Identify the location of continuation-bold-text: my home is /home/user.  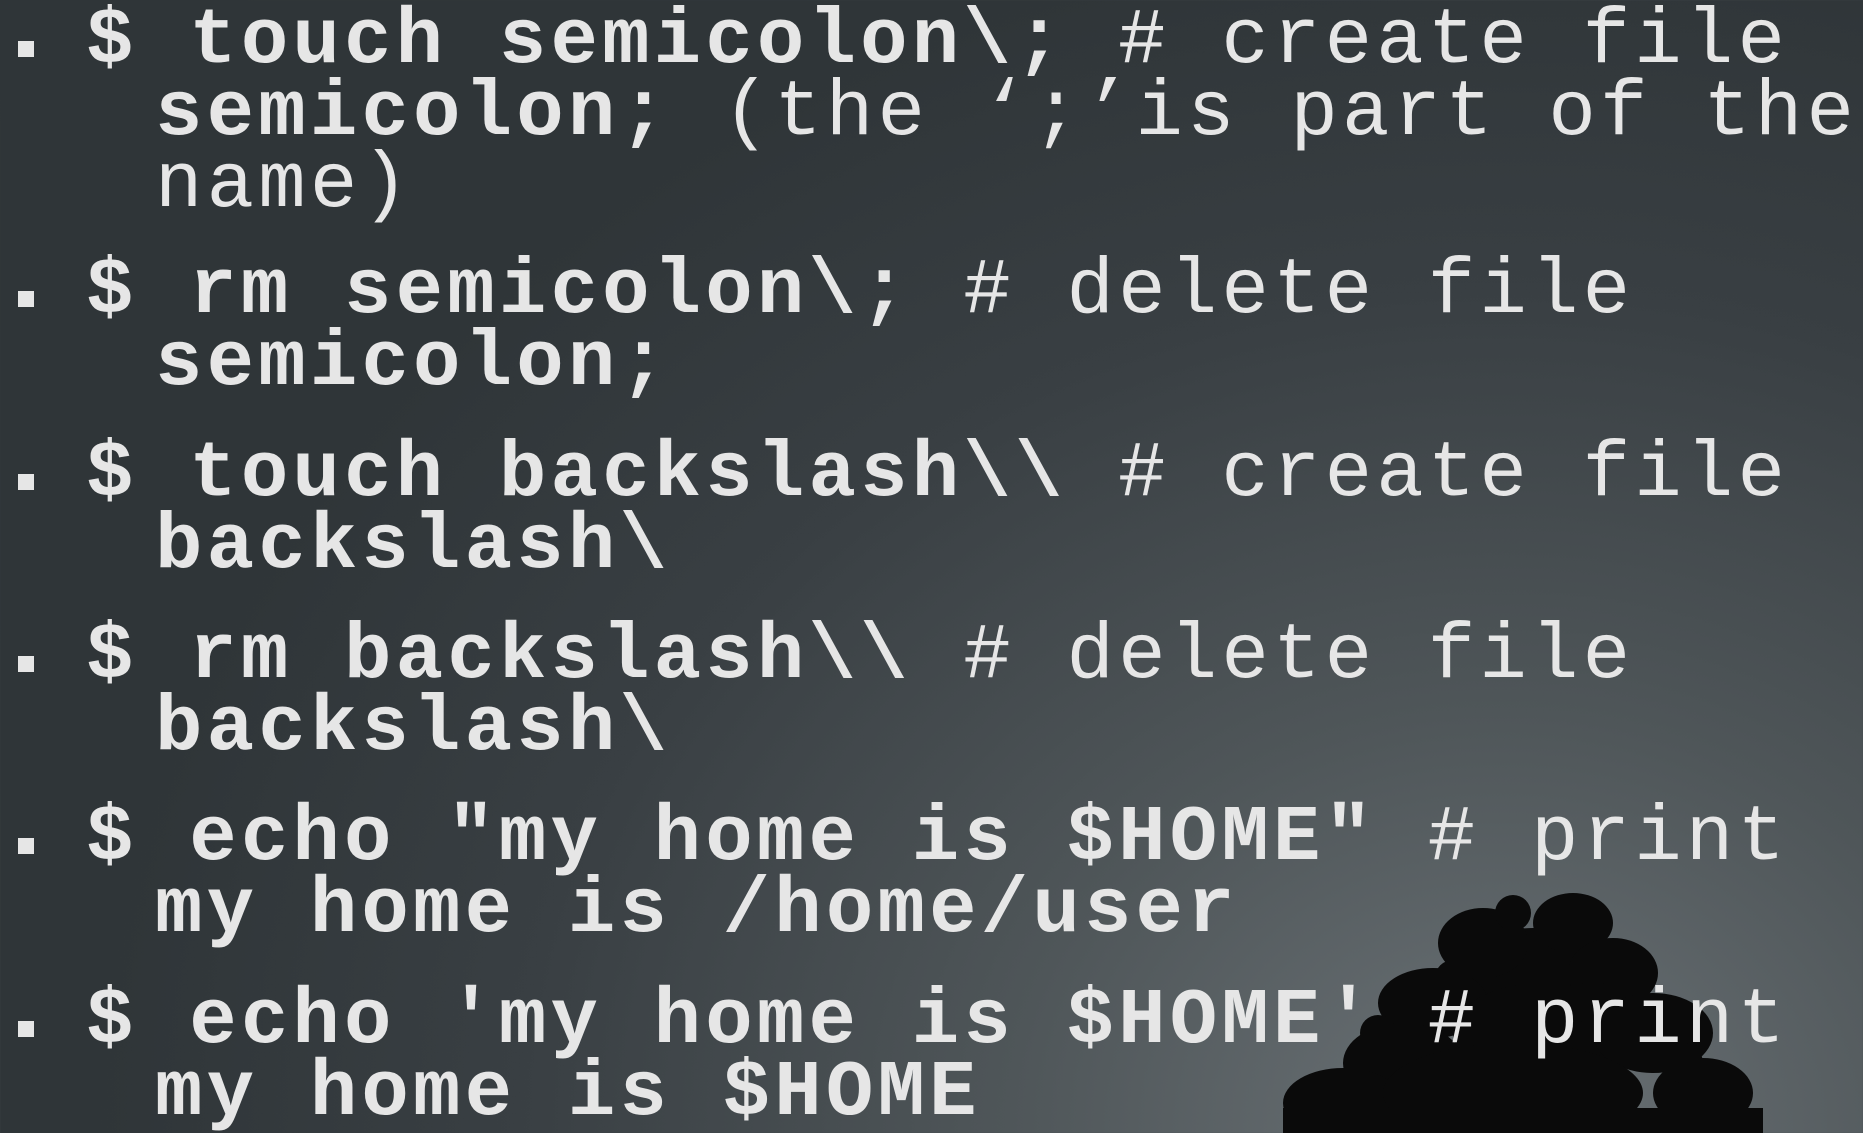
(697, 910).